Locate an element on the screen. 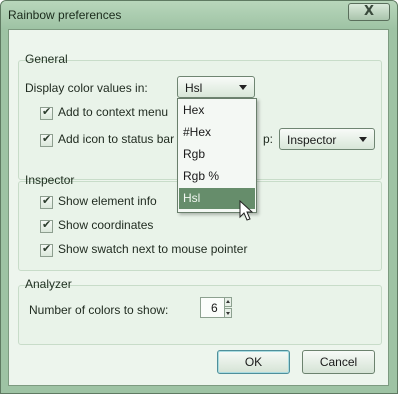 The height and width of the screenshot is (394, 398). status-bar-checkbox is located at coordinates (46, 139).